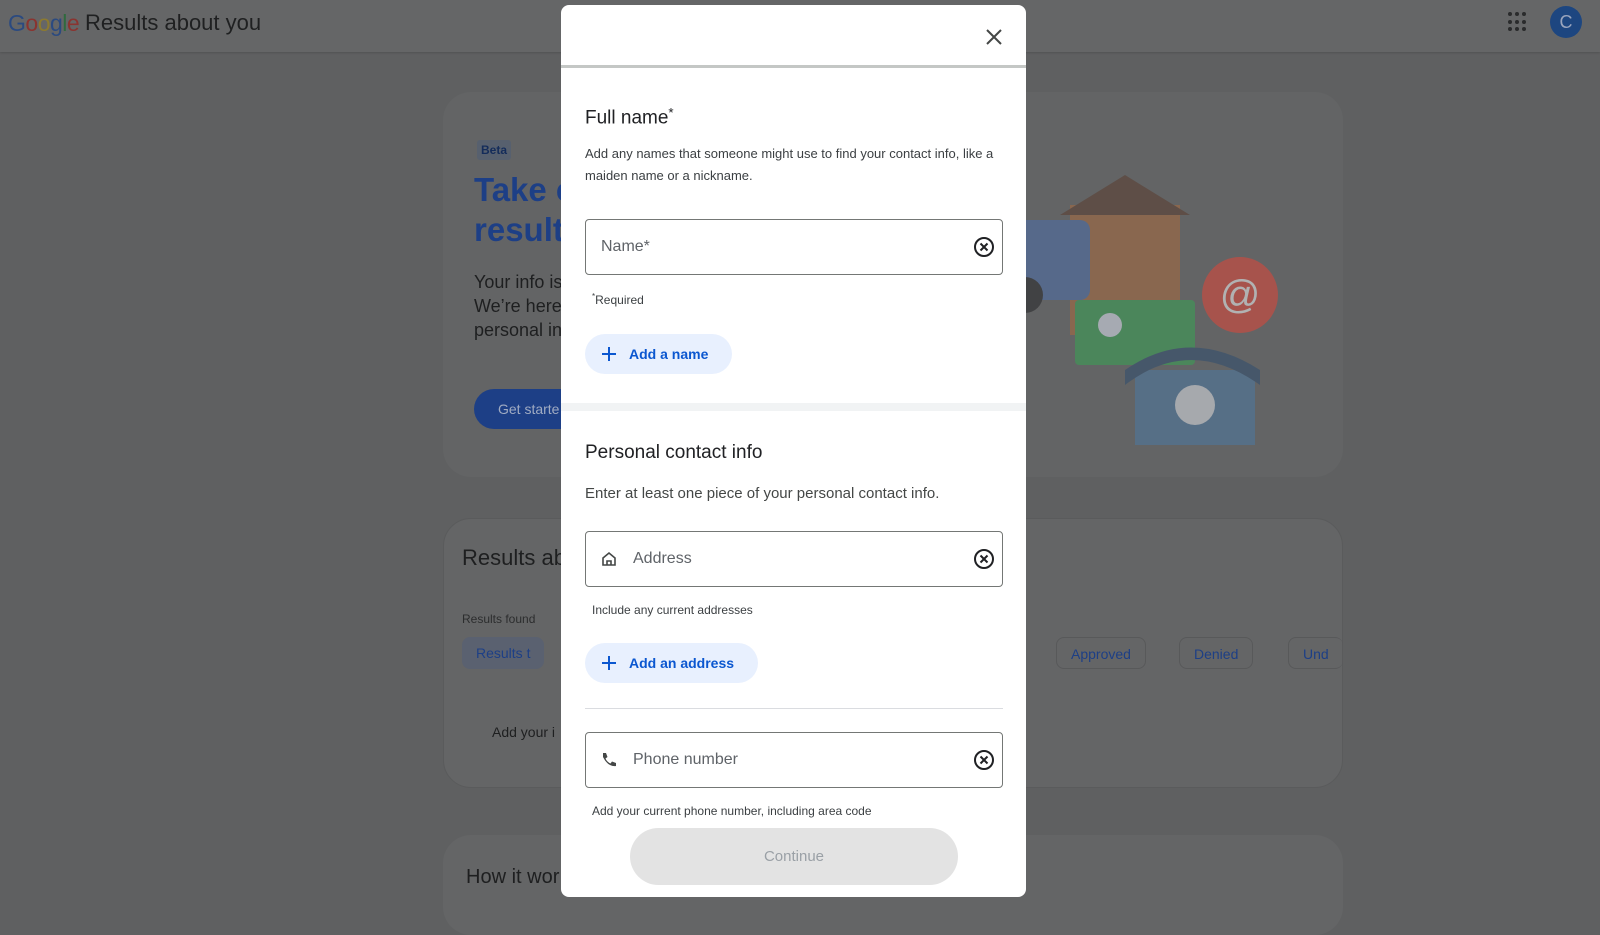  I want to click on phone-field, so click(794, 760).